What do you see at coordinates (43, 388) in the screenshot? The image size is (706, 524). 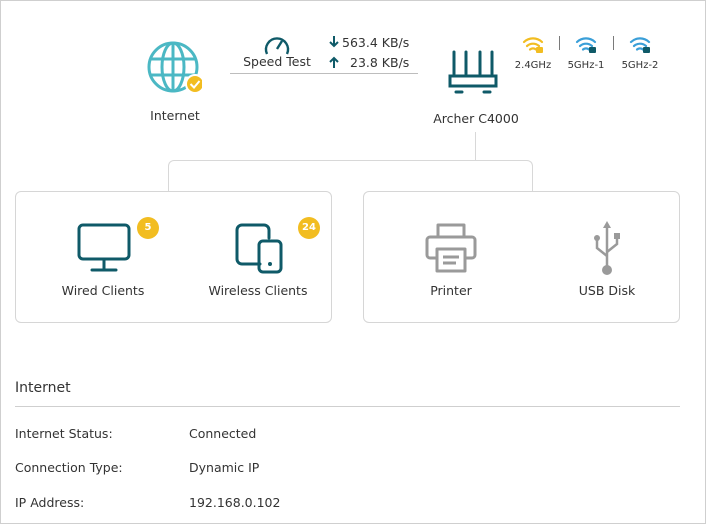 I see `section-title: Internet` at bounding box center [43, 388].